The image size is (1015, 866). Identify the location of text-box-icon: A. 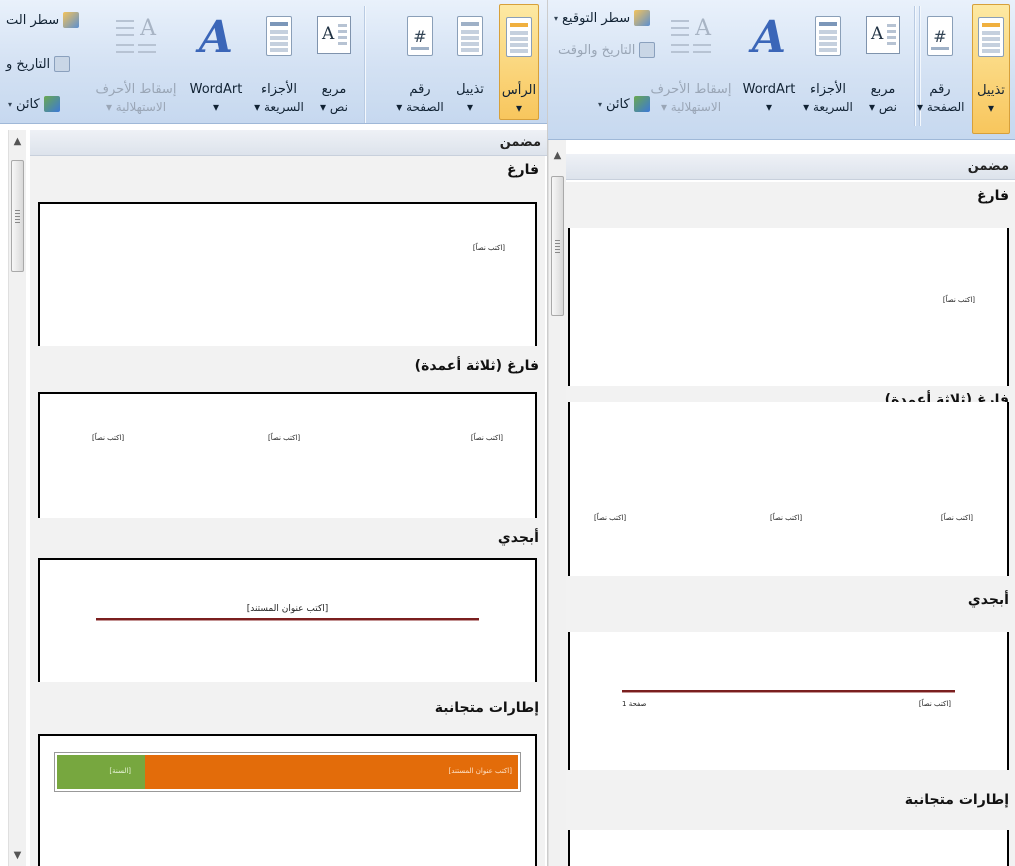
(883, 35).